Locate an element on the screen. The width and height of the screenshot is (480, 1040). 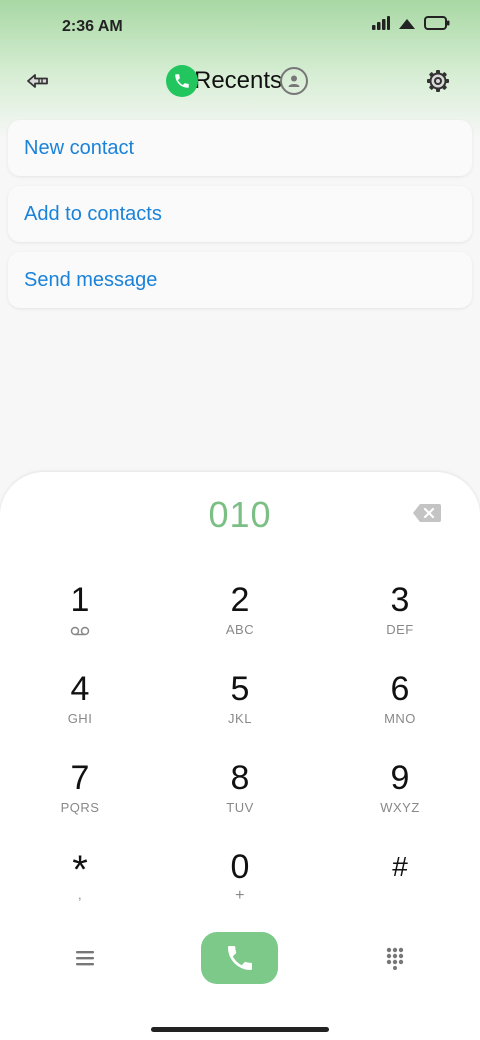
key-7: 7 PQRS is located at coordinates (80, 802).